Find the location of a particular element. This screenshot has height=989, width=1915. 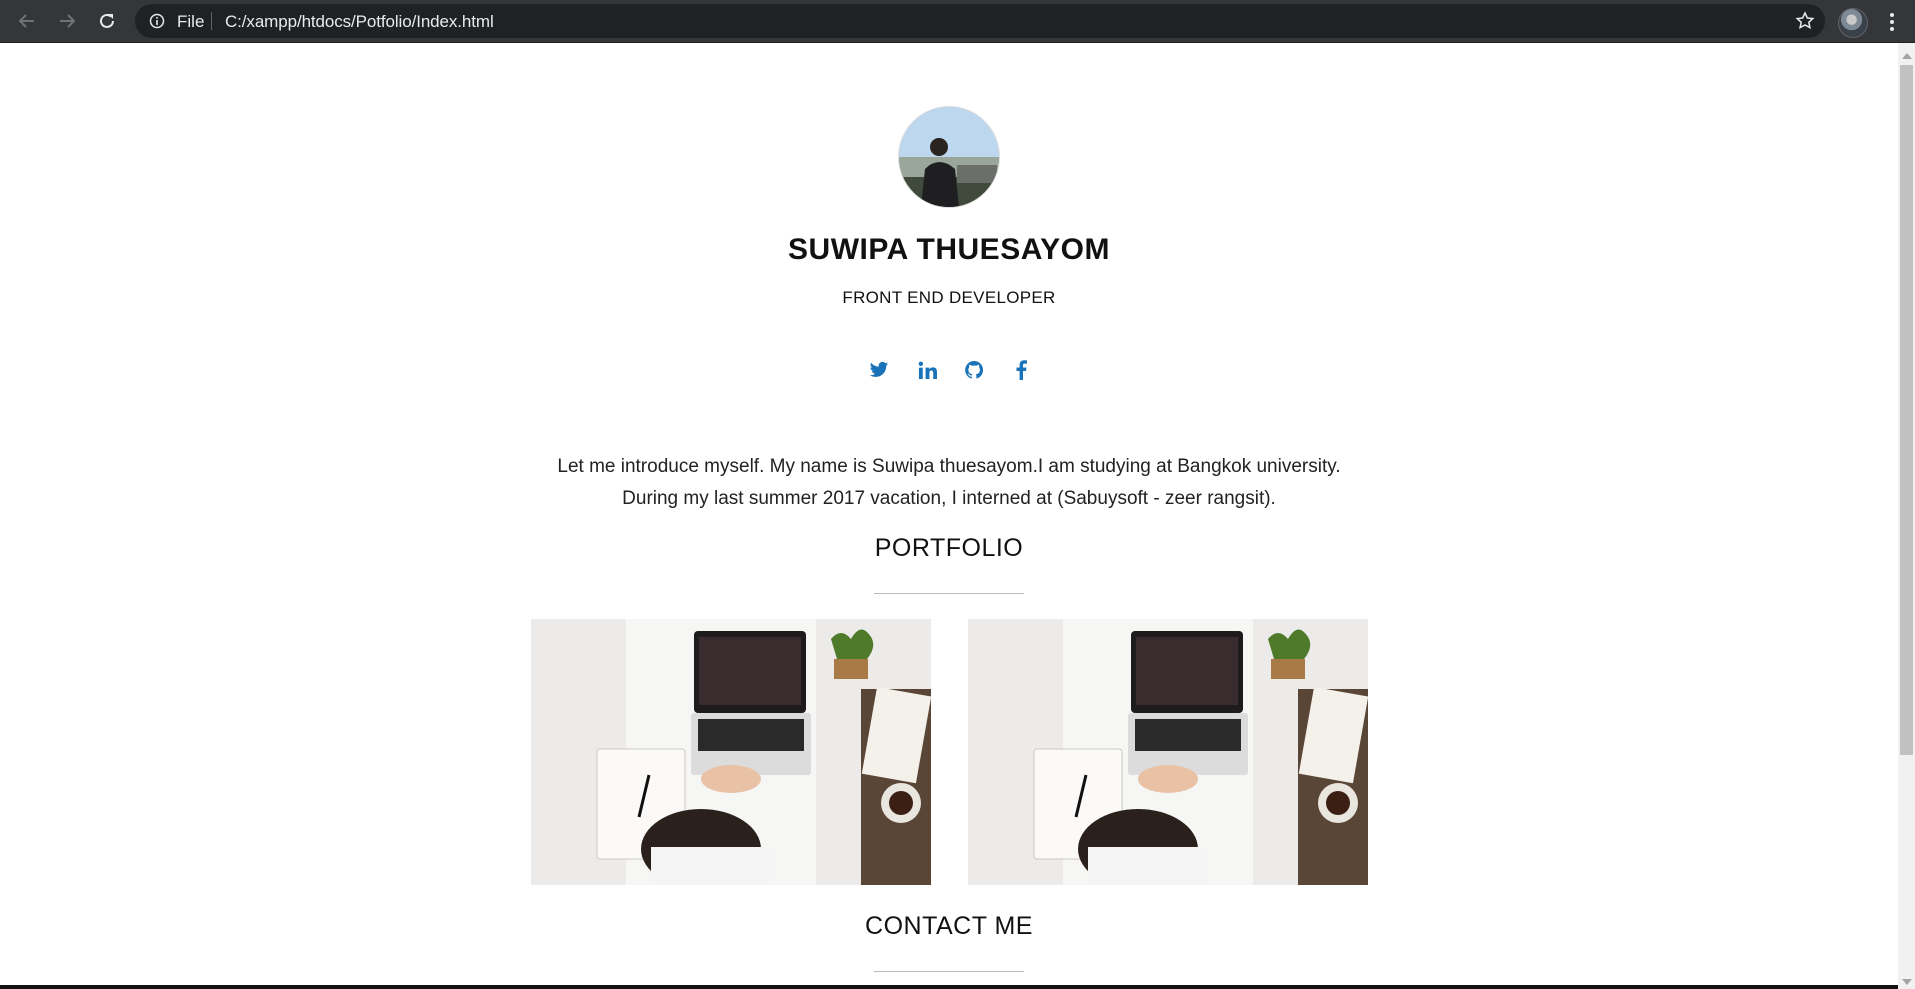

scroll-thumb is located at coordinates (1906, 410).